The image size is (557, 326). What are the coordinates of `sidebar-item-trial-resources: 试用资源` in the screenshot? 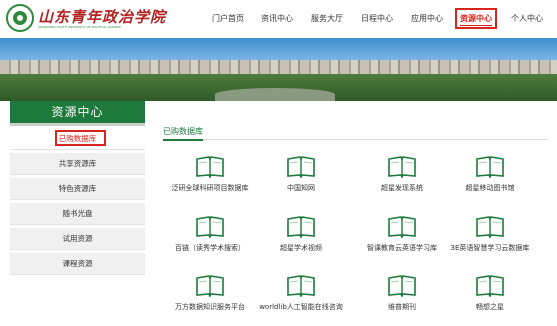 It's located at (77, 239).